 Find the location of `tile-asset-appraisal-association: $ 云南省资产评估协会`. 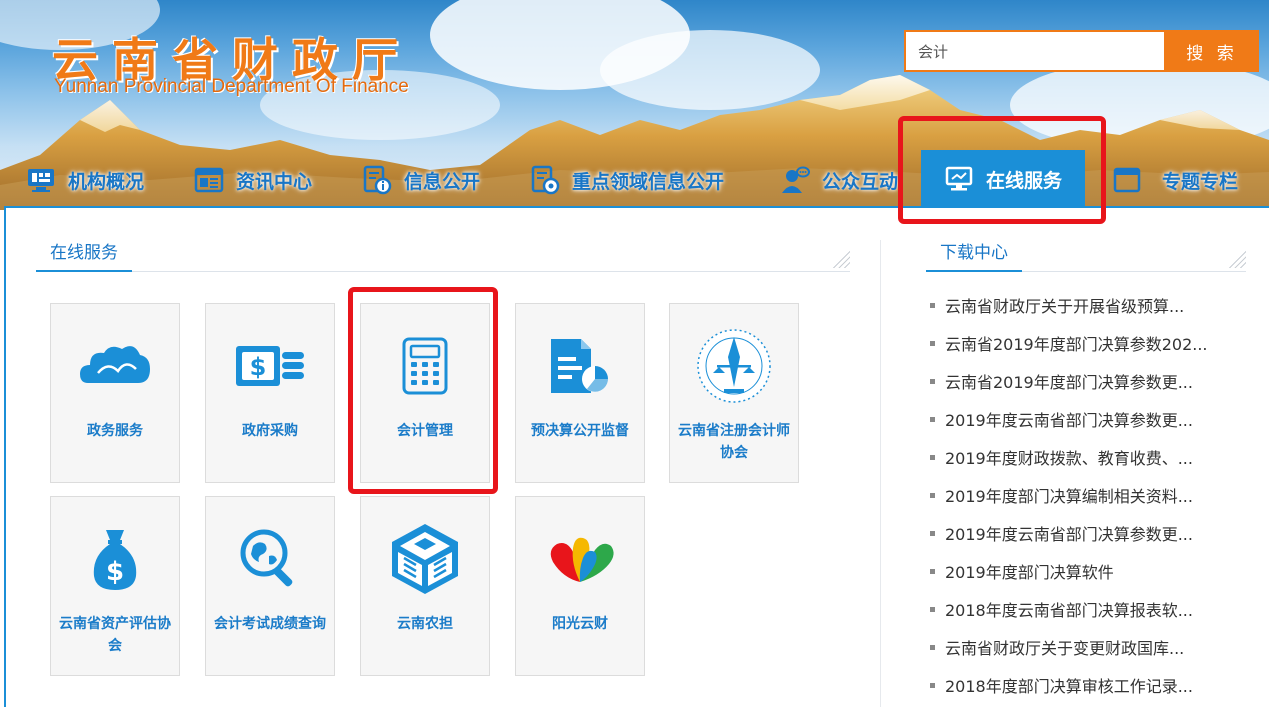

tile-asset-appraisal-association: $ 云南省资产评估协会 is located at coordinates (115, 586).